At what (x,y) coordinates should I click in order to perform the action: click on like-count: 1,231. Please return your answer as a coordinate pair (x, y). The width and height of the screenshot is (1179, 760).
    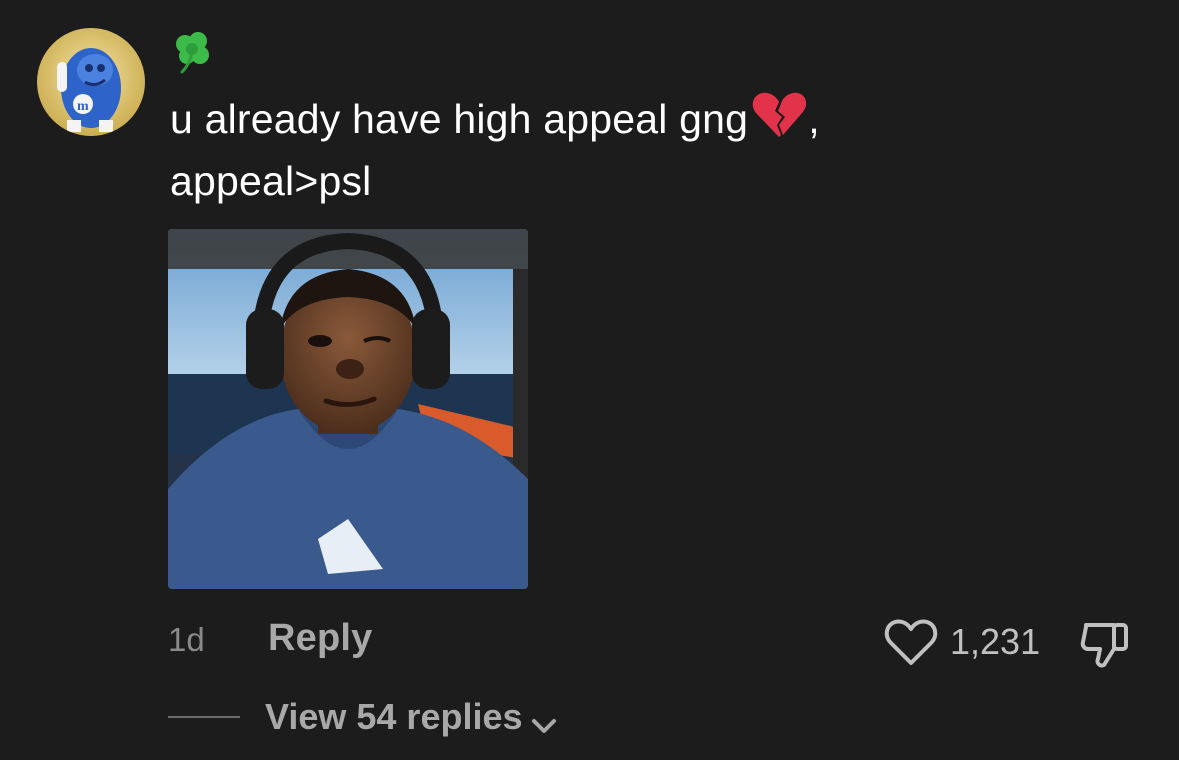
    Looking at the image, I should click on (995, 641).